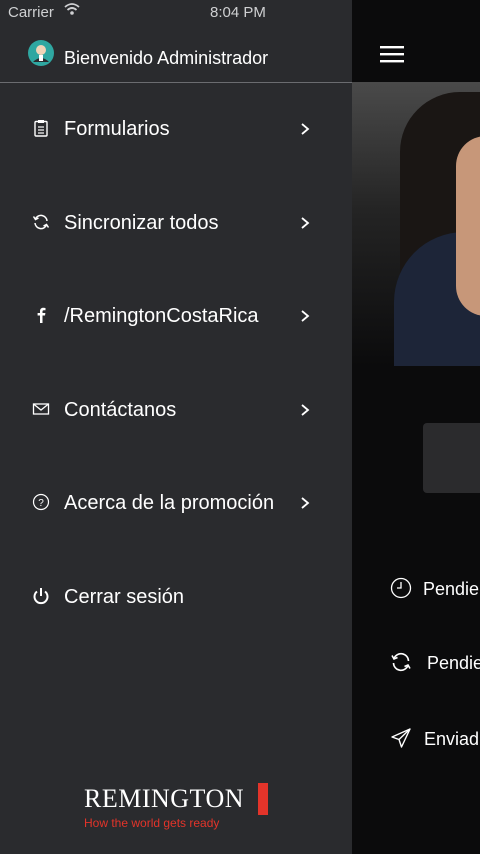  I want to click on hero-image, so click(416, 224).